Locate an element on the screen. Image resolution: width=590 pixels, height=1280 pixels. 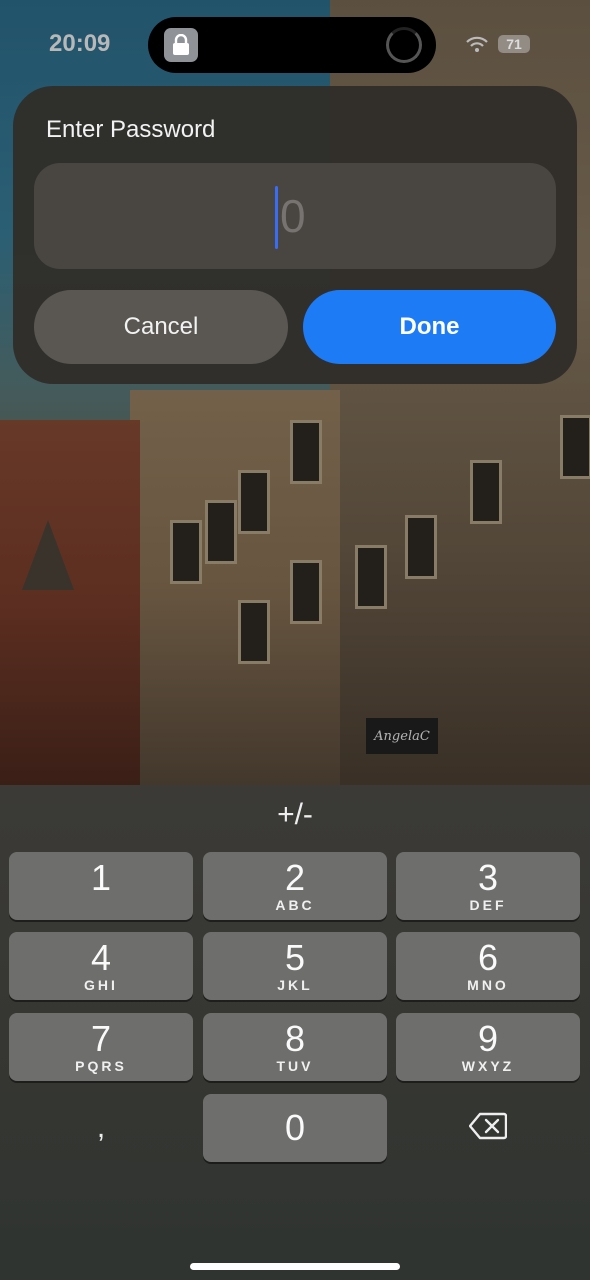
key-5: 5 JKL is located at coordinates (295, 966).